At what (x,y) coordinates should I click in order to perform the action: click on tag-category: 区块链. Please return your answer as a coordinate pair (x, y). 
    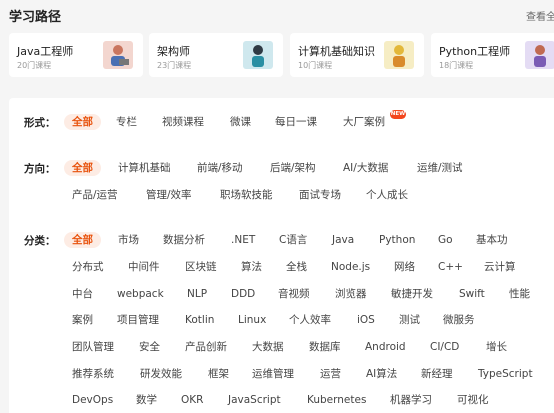
    Looking at the image, I should click on (201, 267).